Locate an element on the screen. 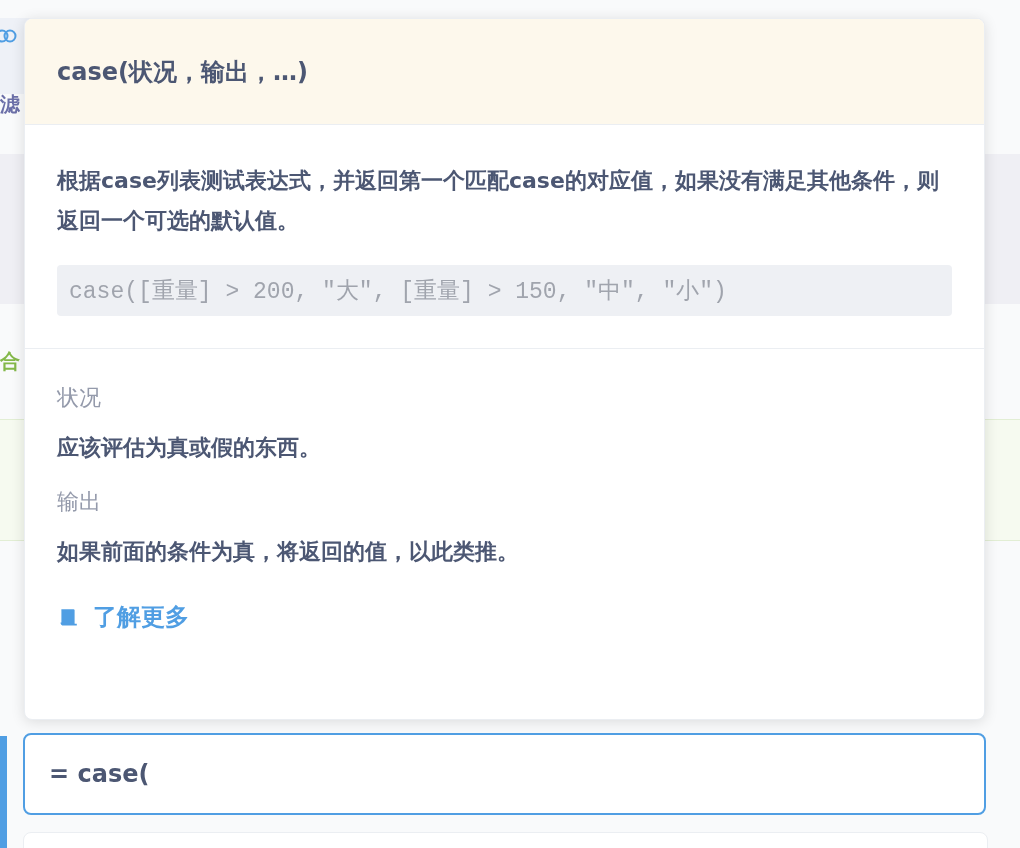  section-label: 合 is located at coordinates (10, 361).